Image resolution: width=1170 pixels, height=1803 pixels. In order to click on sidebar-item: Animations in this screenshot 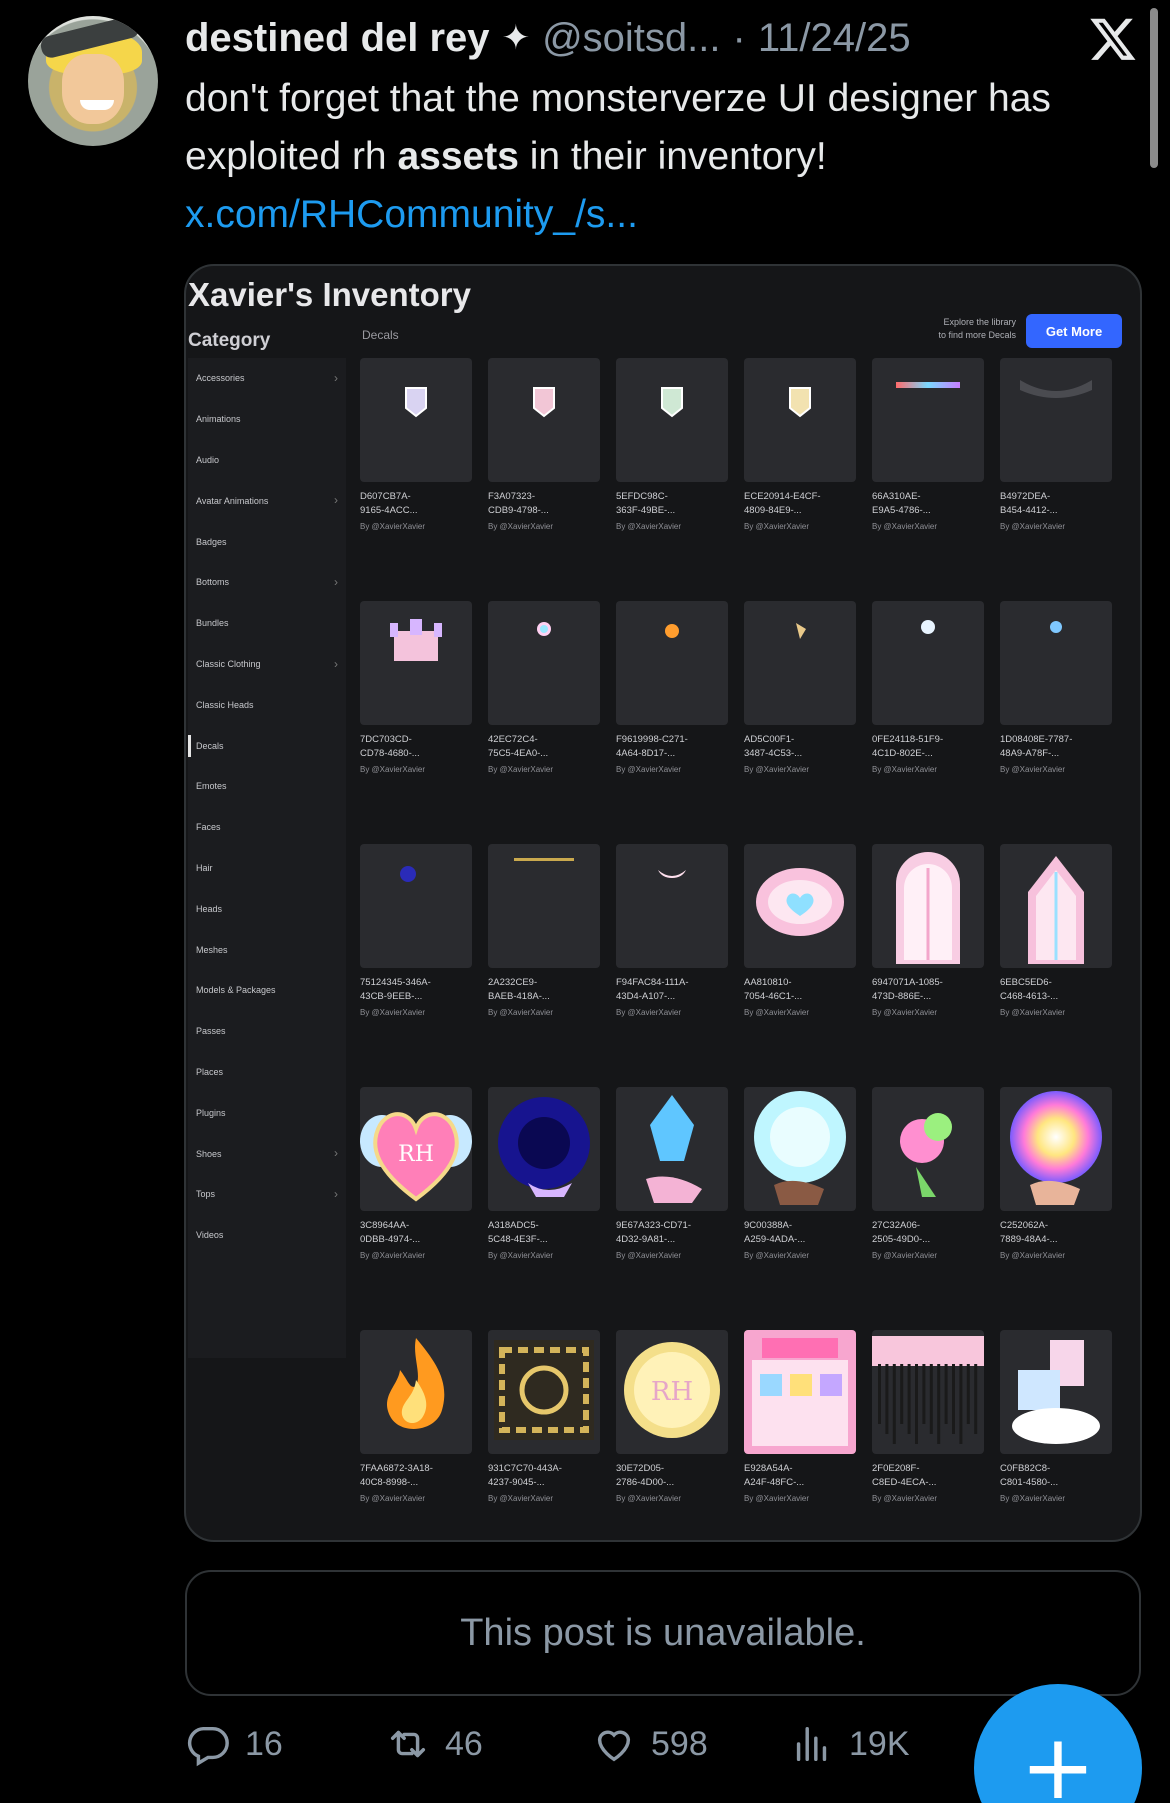, I will do `click(267, 419)`.